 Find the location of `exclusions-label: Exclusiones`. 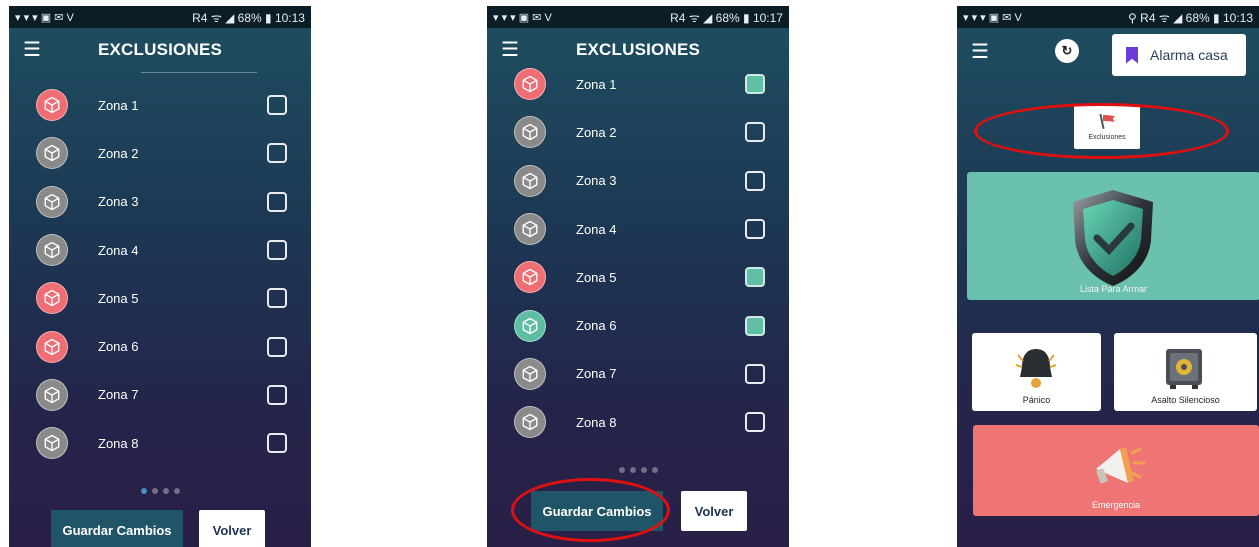

exclusions-label: Exclusiones is located at coordinates (1107, 137).